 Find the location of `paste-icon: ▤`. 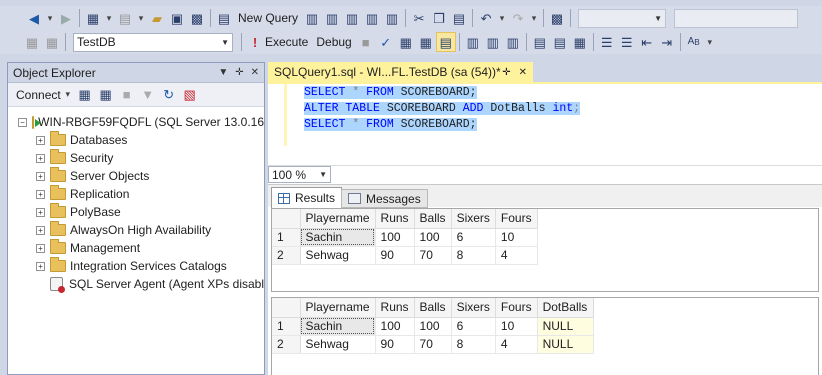

paste-icon: ▤ is located at coordinates (459, 18).